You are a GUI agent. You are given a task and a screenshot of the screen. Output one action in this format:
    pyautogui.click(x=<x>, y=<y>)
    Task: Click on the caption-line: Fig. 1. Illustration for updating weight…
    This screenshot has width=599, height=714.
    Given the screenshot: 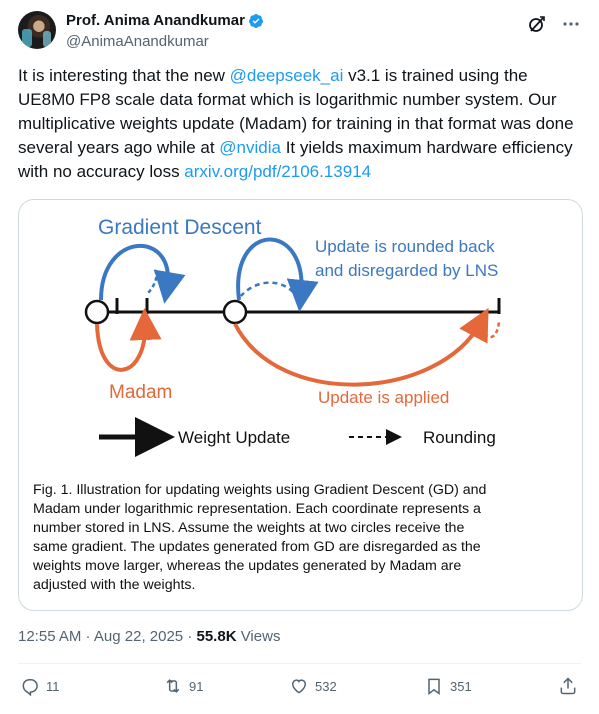 What is the action you would take?
    pyautogui.click(x=259, y=490)
    